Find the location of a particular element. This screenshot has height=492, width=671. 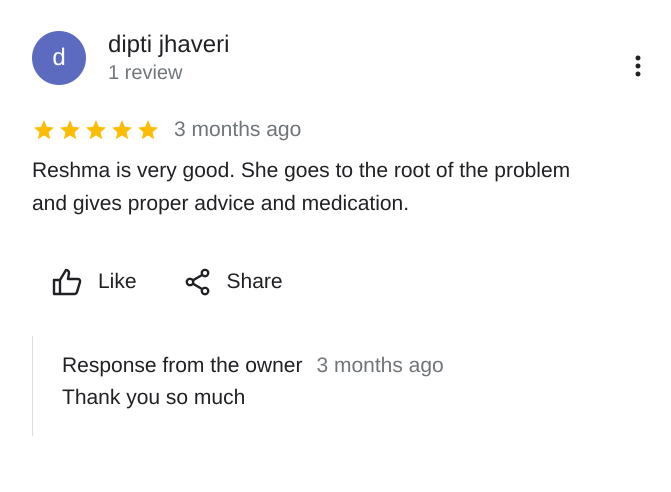

review-count: 1 review is located at coordinates (146, 73).